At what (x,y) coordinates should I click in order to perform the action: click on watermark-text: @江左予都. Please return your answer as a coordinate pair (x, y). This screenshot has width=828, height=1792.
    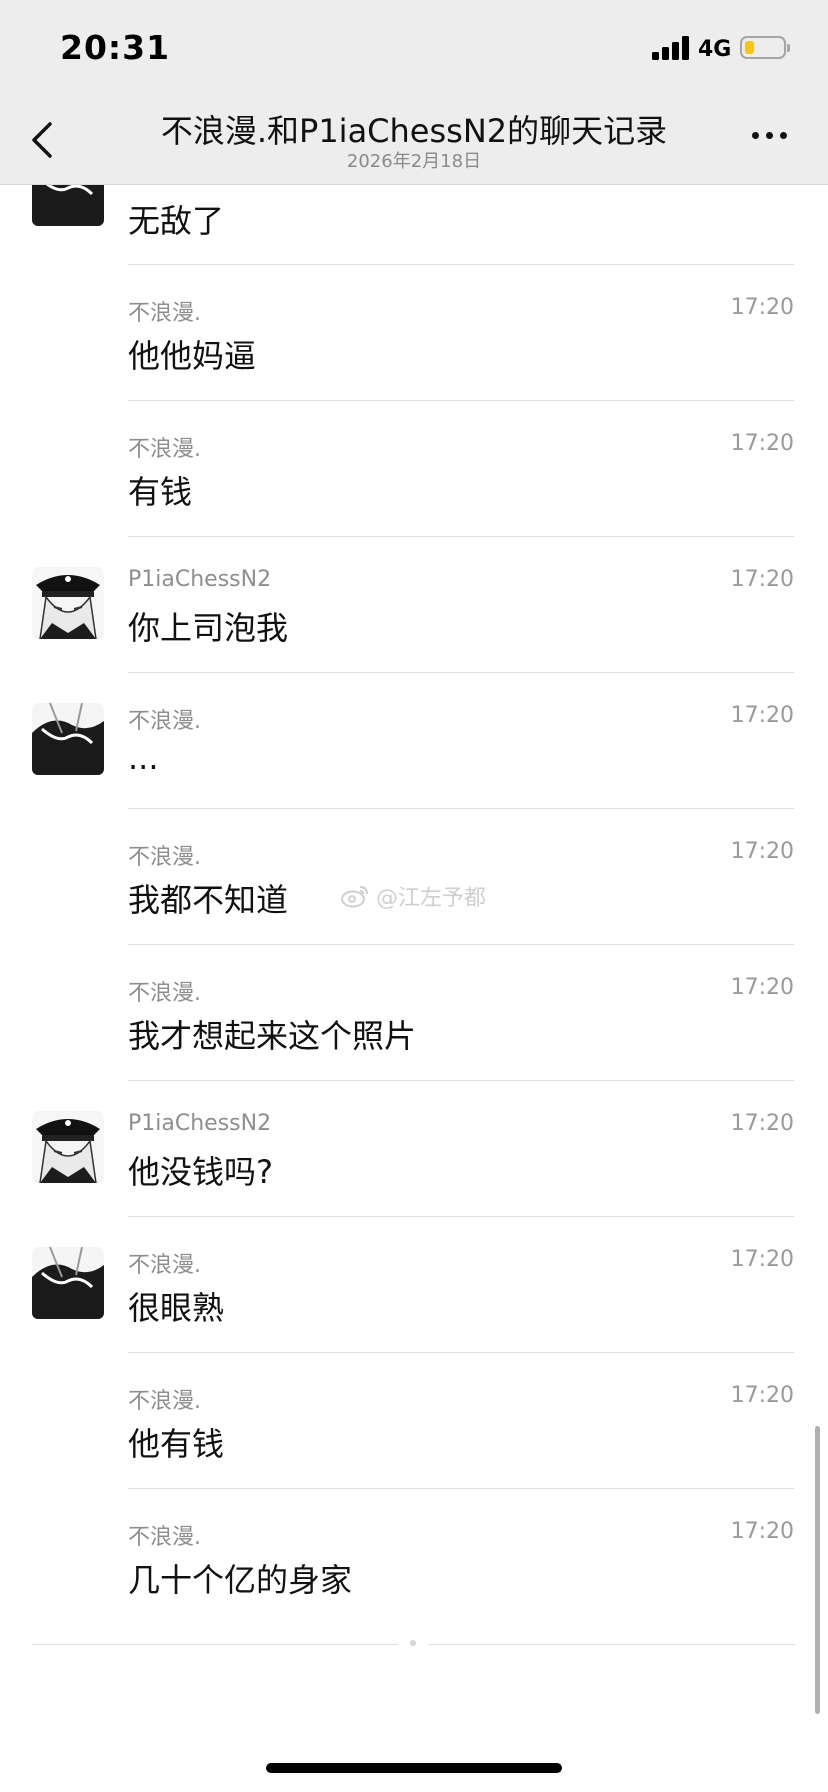
    Looking at the image, I should click on (431, 898).